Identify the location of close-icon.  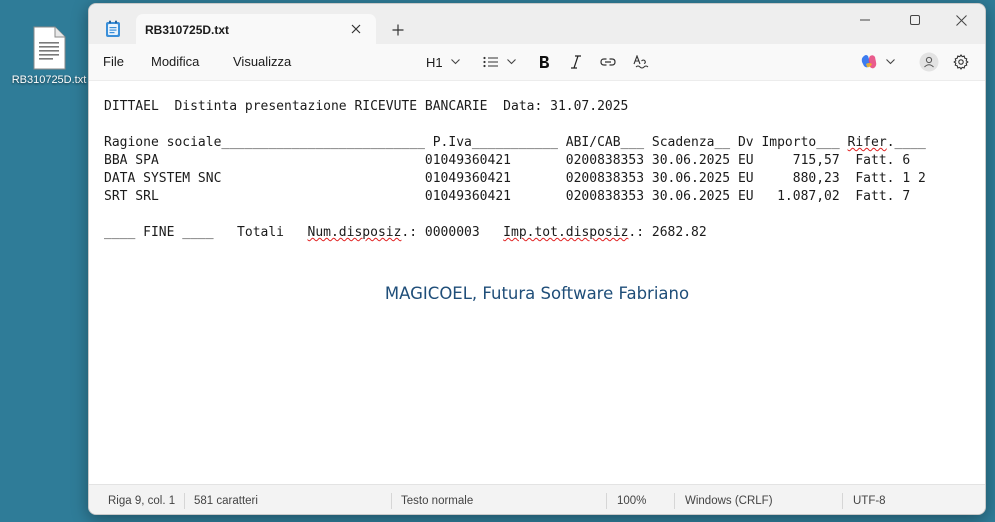
(961, 20).